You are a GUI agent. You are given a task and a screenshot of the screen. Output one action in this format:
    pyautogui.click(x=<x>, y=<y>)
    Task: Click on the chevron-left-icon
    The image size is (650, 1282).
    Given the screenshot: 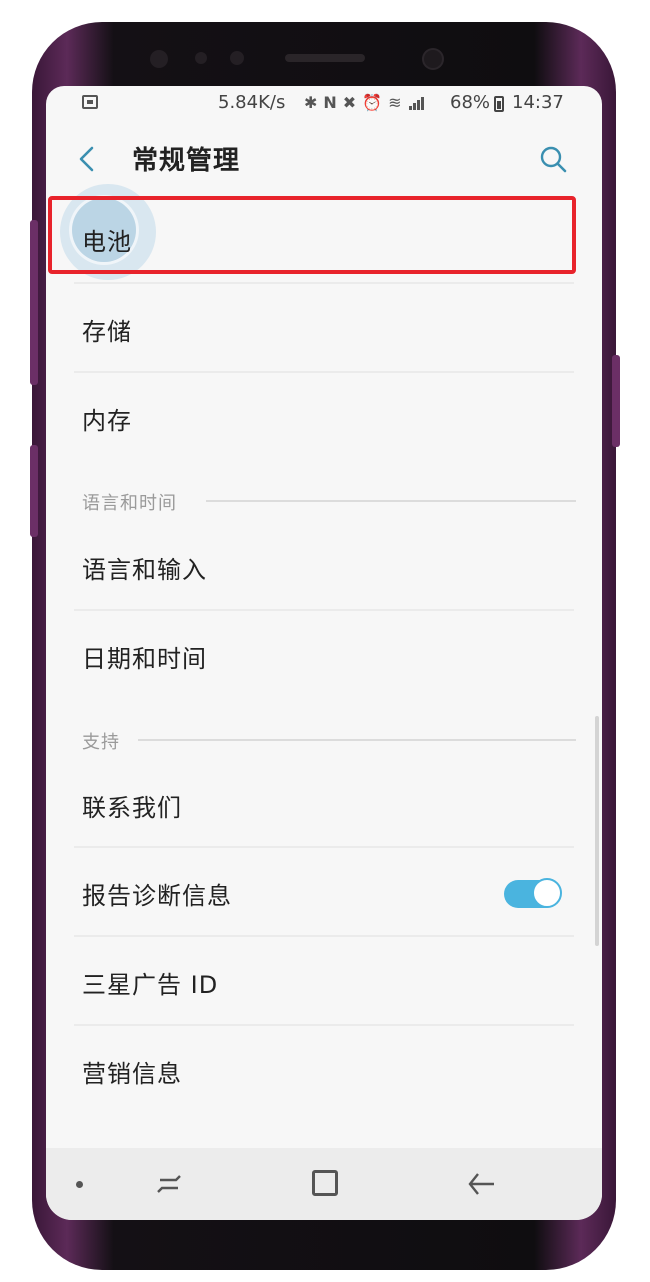 What is the action you would take?
    pyautogui.click(x=87, y=159)
    